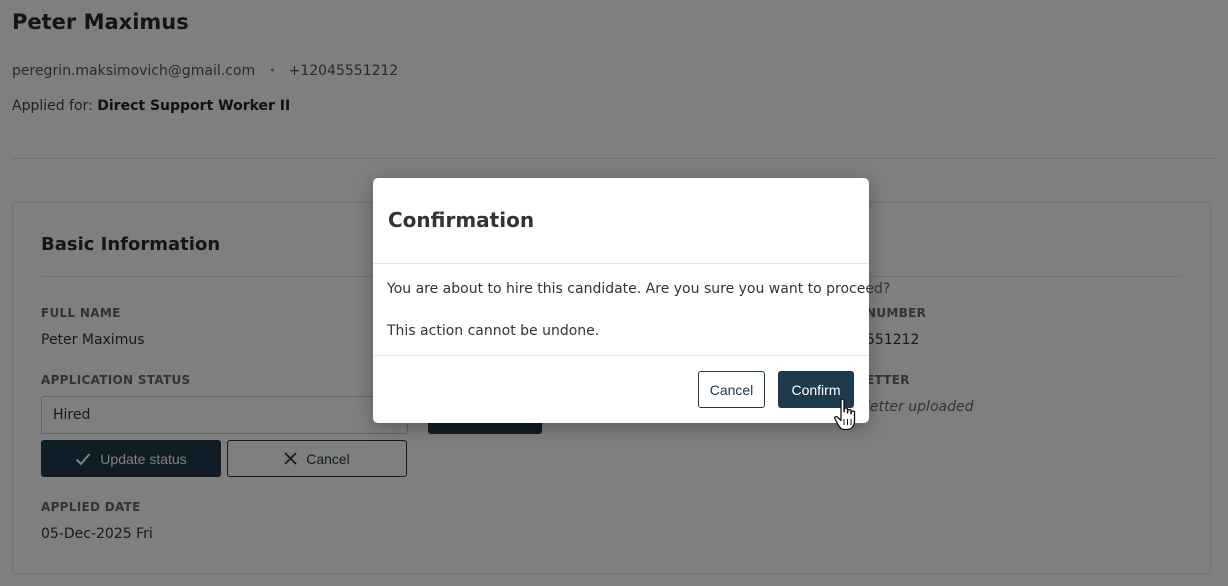 This screenshot has height=586, width=1228. Describe the element at coordinates (845, 414) in the screenshot. I see `hand-pointer-icon` at that location.